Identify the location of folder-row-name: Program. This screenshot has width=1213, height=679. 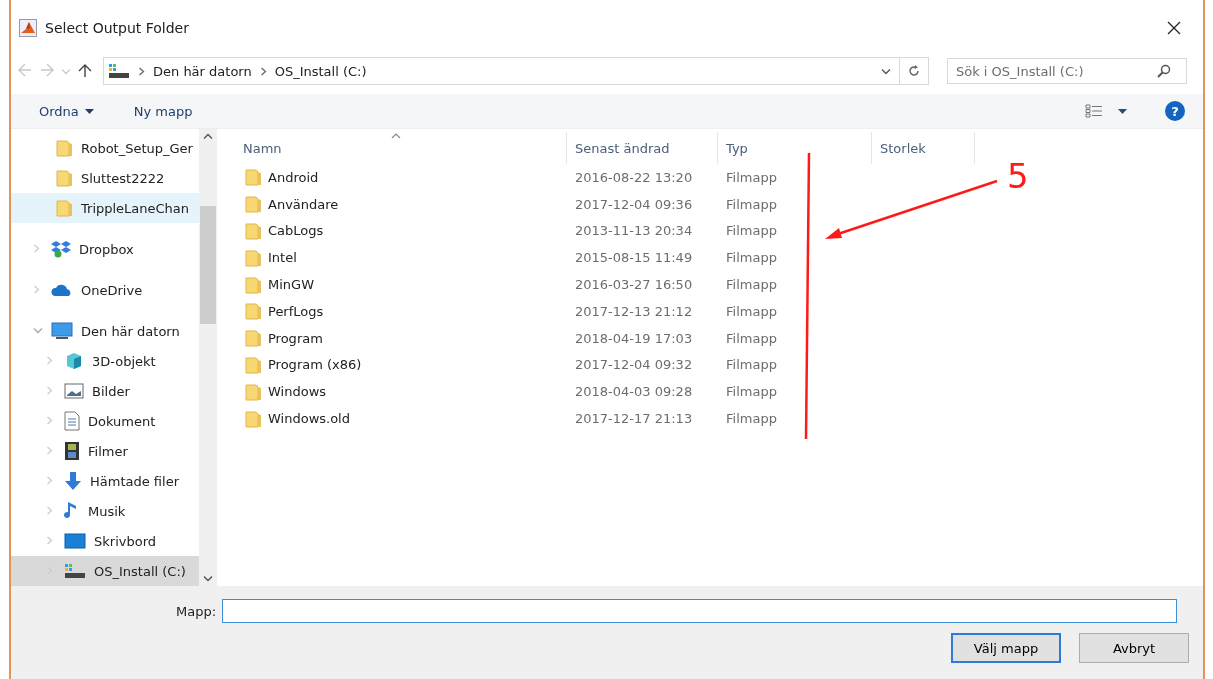
(401, 338).